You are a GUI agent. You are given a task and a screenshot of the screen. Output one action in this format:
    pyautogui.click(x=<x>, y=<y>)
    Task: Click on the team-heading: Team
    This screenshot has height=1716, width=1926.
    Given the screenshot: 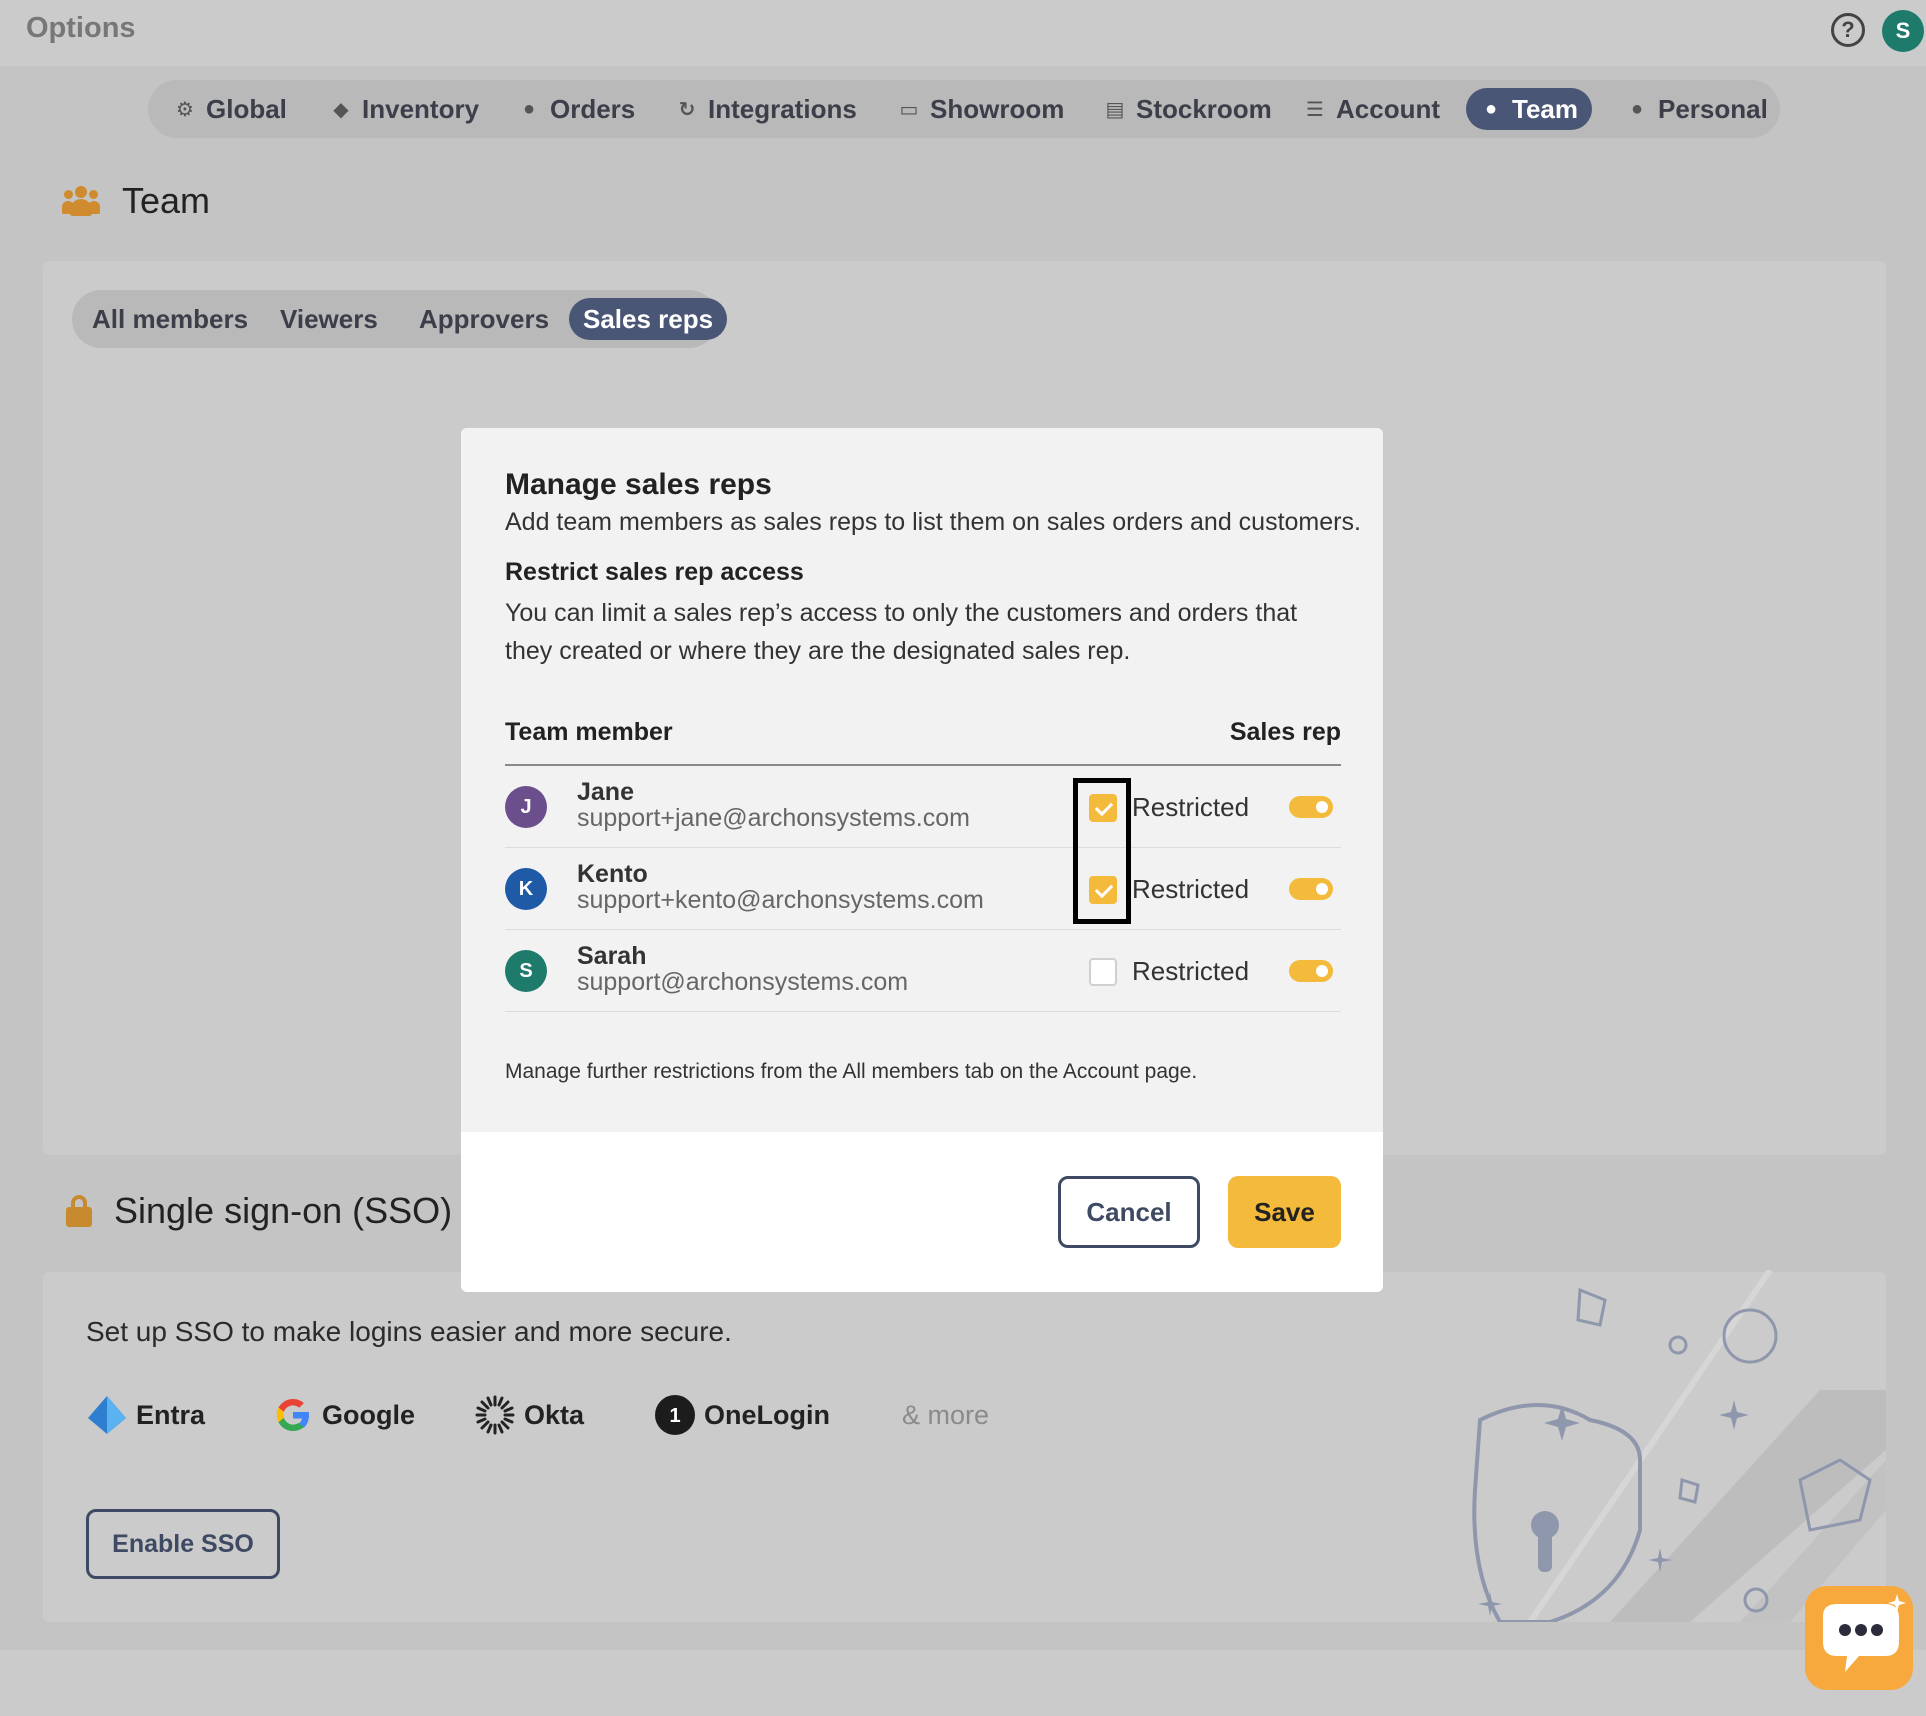 What is the action you would take?
    pyautogui.click(x=136, y=201)
    